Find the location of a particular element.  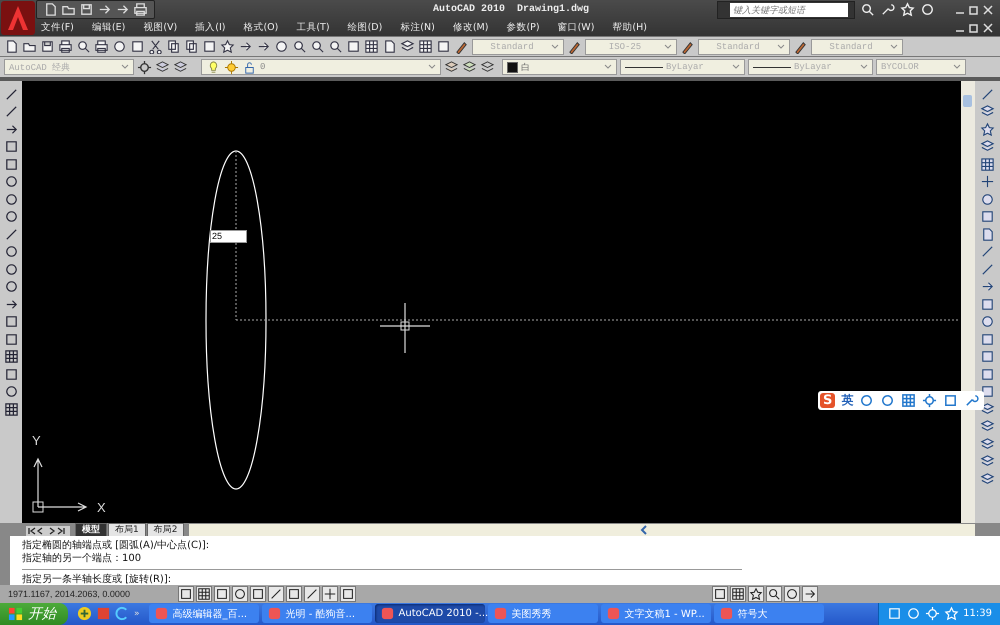

layout-tab: 布局2 is located at coordinates (165, 529).